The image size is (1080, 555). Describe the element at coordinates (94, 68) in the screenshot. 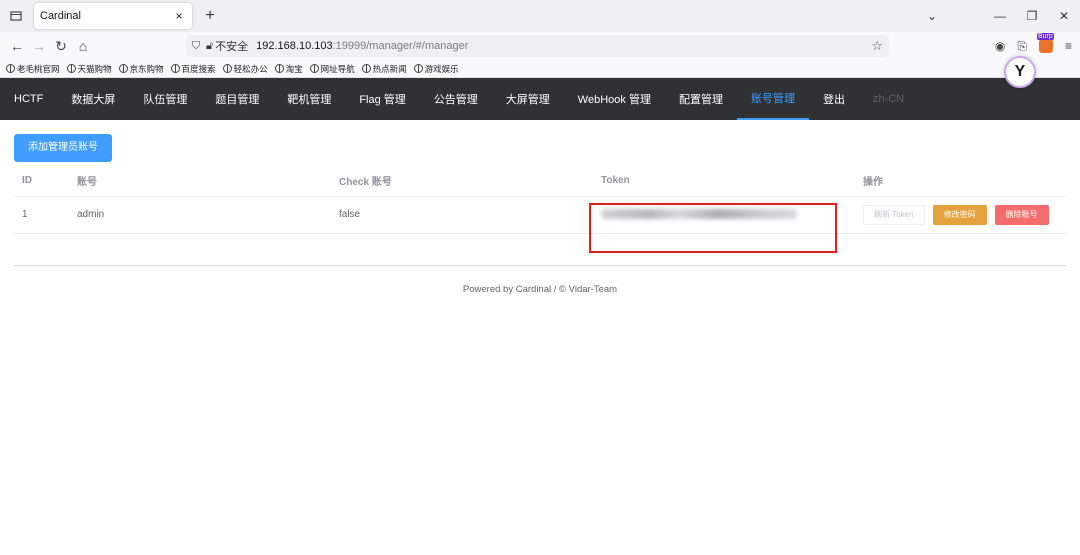

I see `bookmark-label: 天猫购物` at that location.